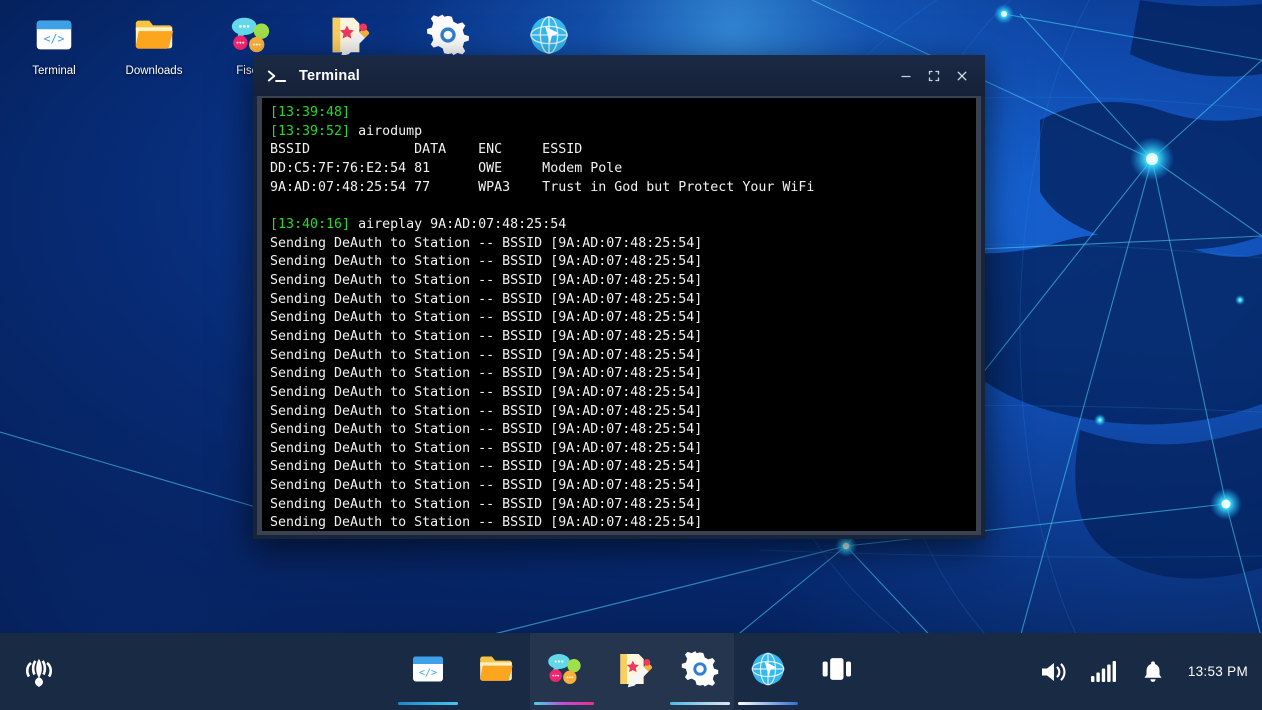 This screenshot has width=1262, height=710. I want to click on terminal-line: [13:39:52] airodump, so click(623, 132).